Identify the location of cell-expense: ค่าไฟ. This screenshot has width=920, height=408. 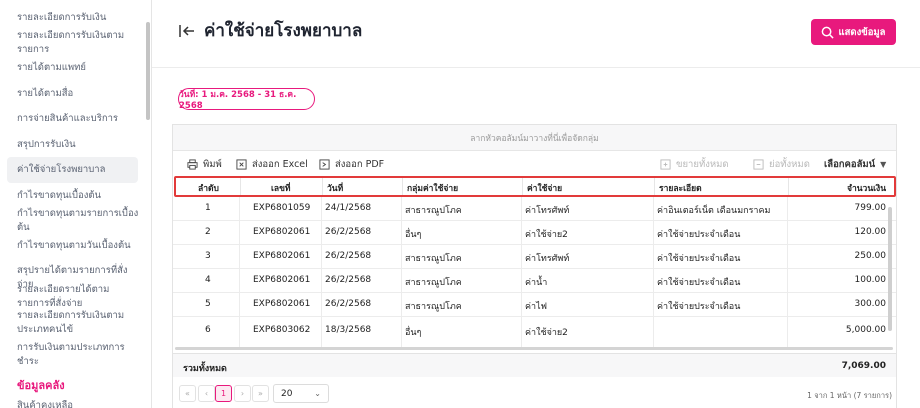
(536, 307).